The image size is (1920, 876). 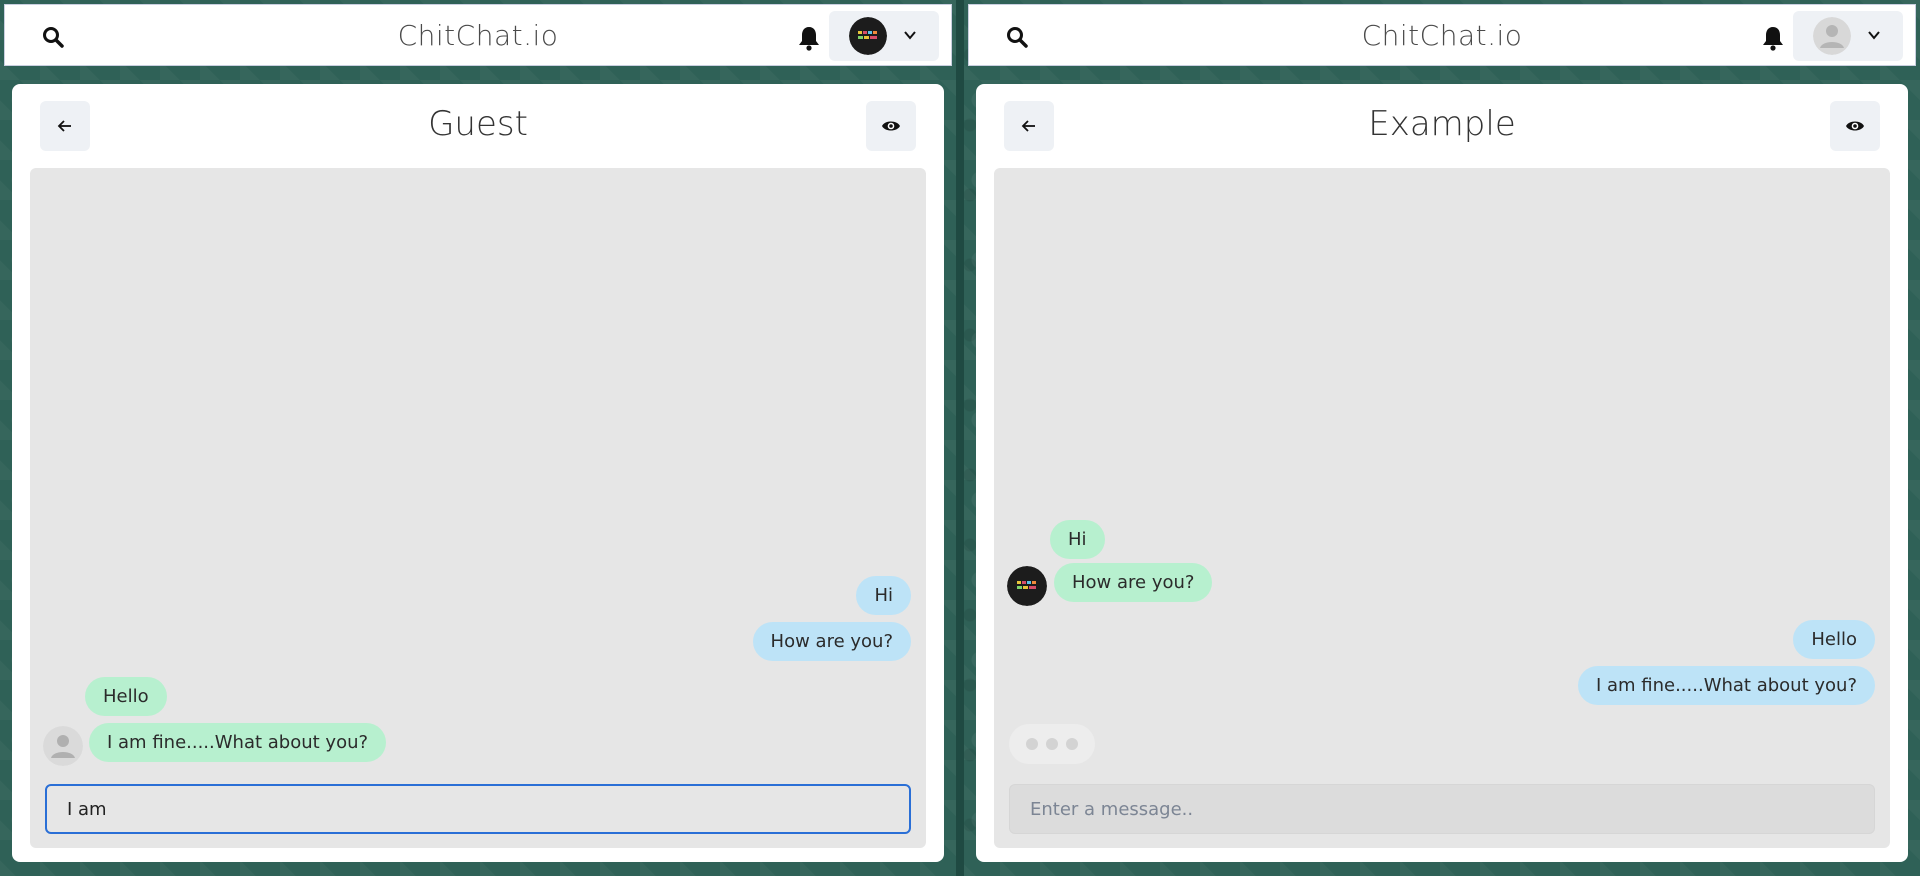 What do you see at coordinates (1832, 36) in the screenshot?
I see `default-user-avatar` at bounding box center [1832, 36].